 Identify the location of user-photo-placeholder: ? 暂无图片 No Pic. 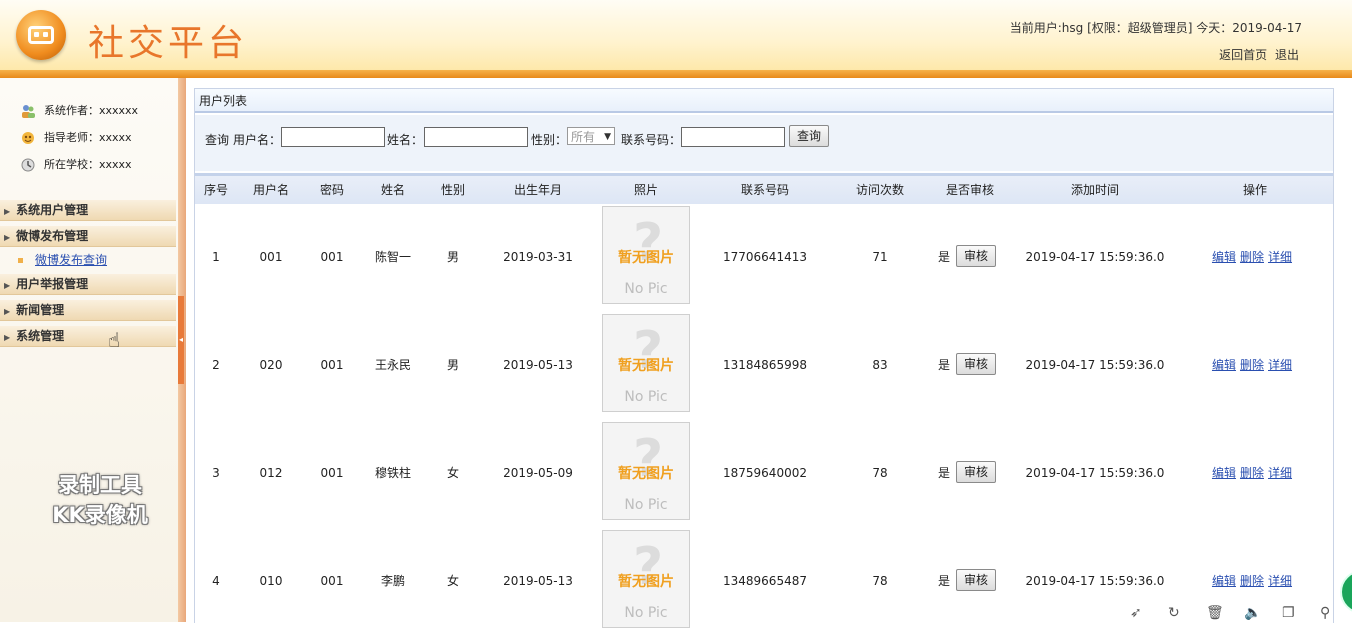
(646, 363).